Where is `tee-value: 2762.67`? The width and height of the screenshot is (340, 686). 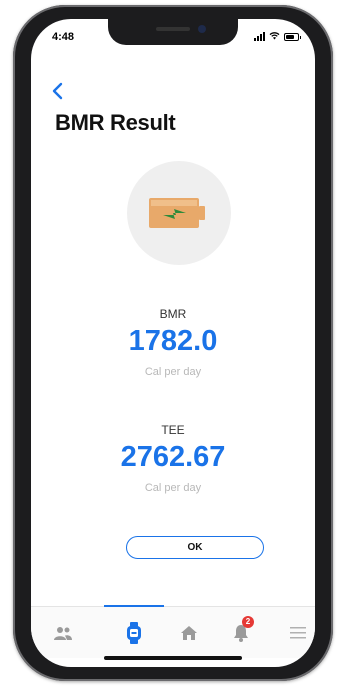 tee-value: 2762.67 is located at coordinates (173, 457).